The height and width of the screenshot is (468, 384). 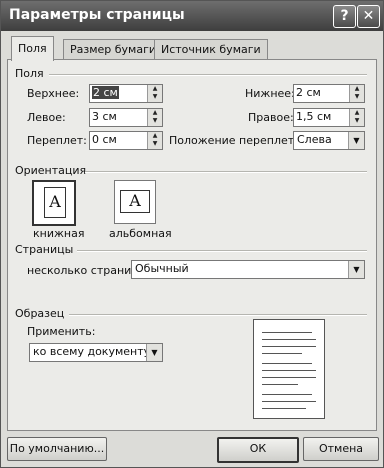 What do you see at coordinates (341, 449) in the screenshot?
I see `cancel-button: Отмена` at bounding box center [341, 449].